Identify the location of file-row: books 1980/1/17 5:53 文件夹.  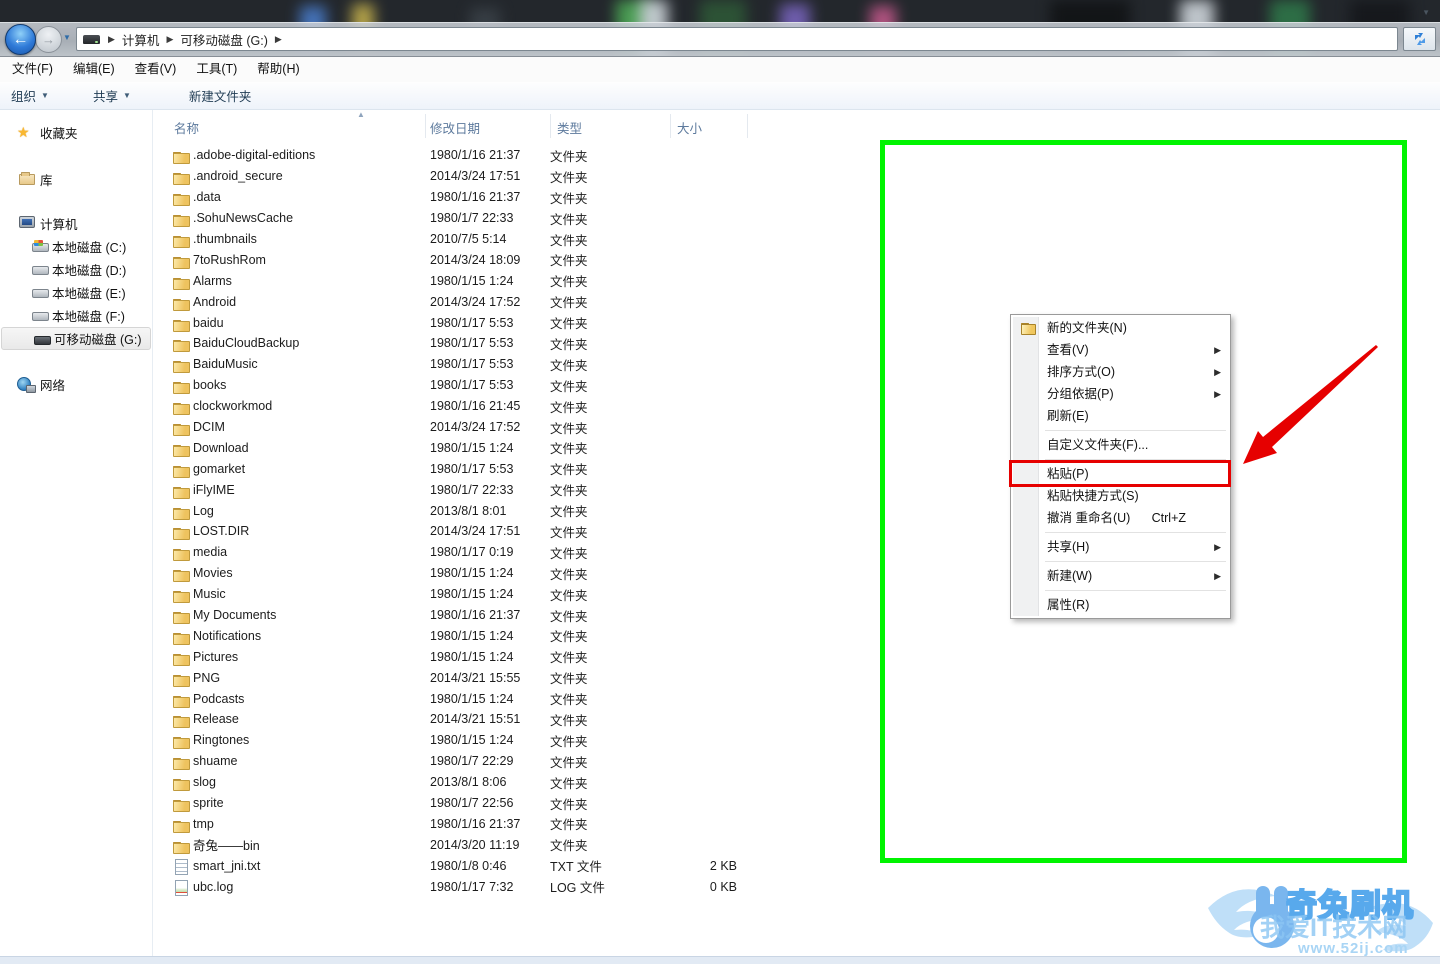
(472, 385).